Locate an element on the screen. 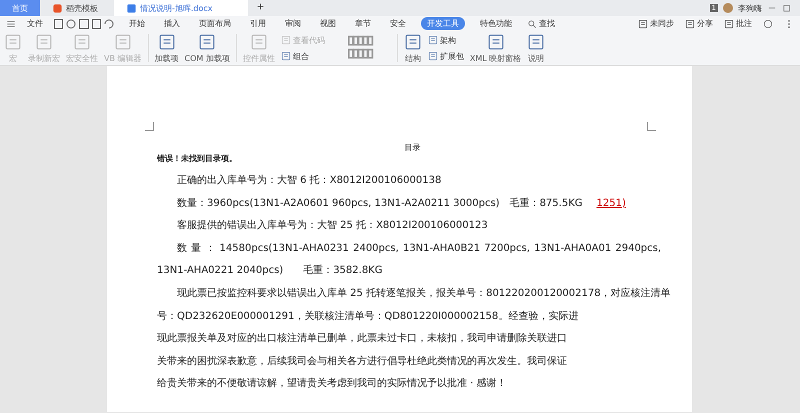 The width and height of the screenshot is (800, 413). toolbar-button: 批注 is located at coordinates (738, 23).